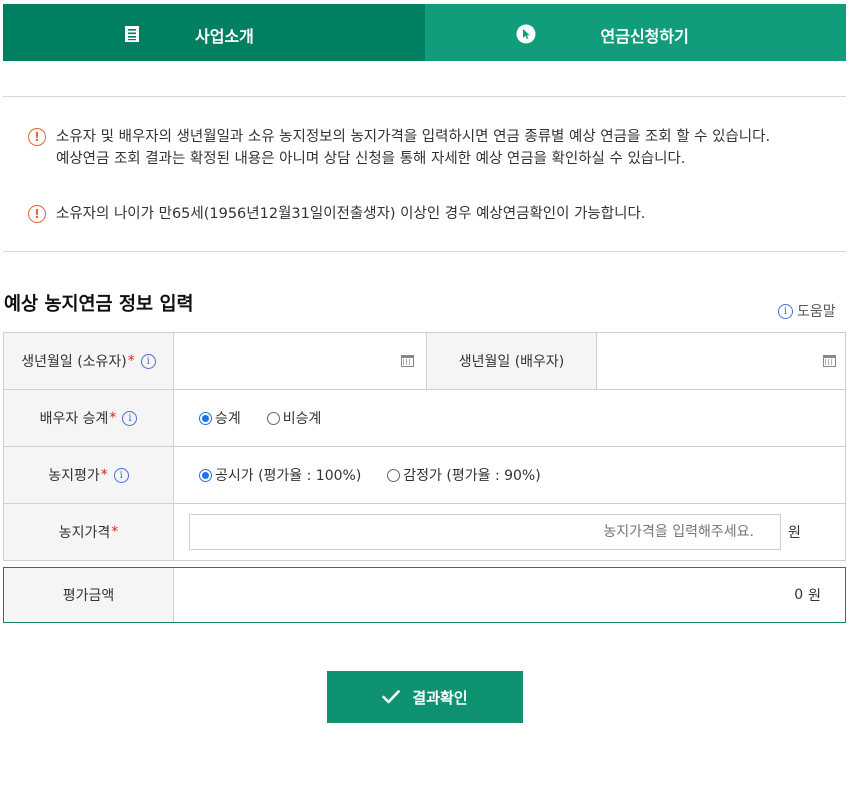 Image resolution: width=850 pixels, height=789 pixels. I want to click on spouse-succession-header: 배우자 승계 * i, so click(89, 418).